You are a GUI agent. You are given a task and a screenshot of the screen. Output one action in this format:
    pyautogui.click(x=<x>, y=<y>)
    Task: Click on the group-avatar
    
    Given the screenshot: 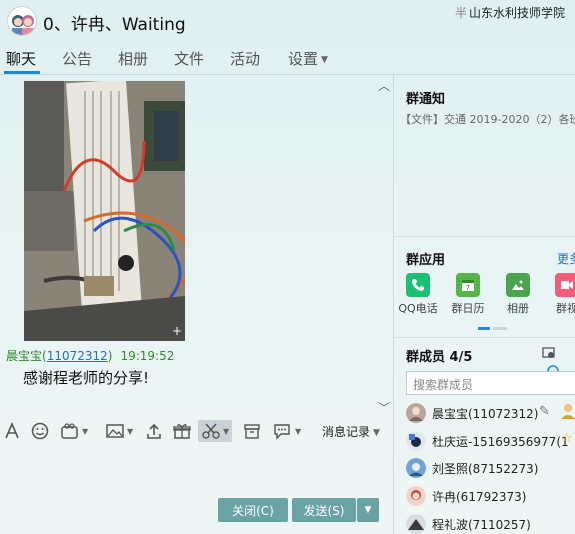 What is the action you would take?
    pyautogui.click(x=22, y=21)
    